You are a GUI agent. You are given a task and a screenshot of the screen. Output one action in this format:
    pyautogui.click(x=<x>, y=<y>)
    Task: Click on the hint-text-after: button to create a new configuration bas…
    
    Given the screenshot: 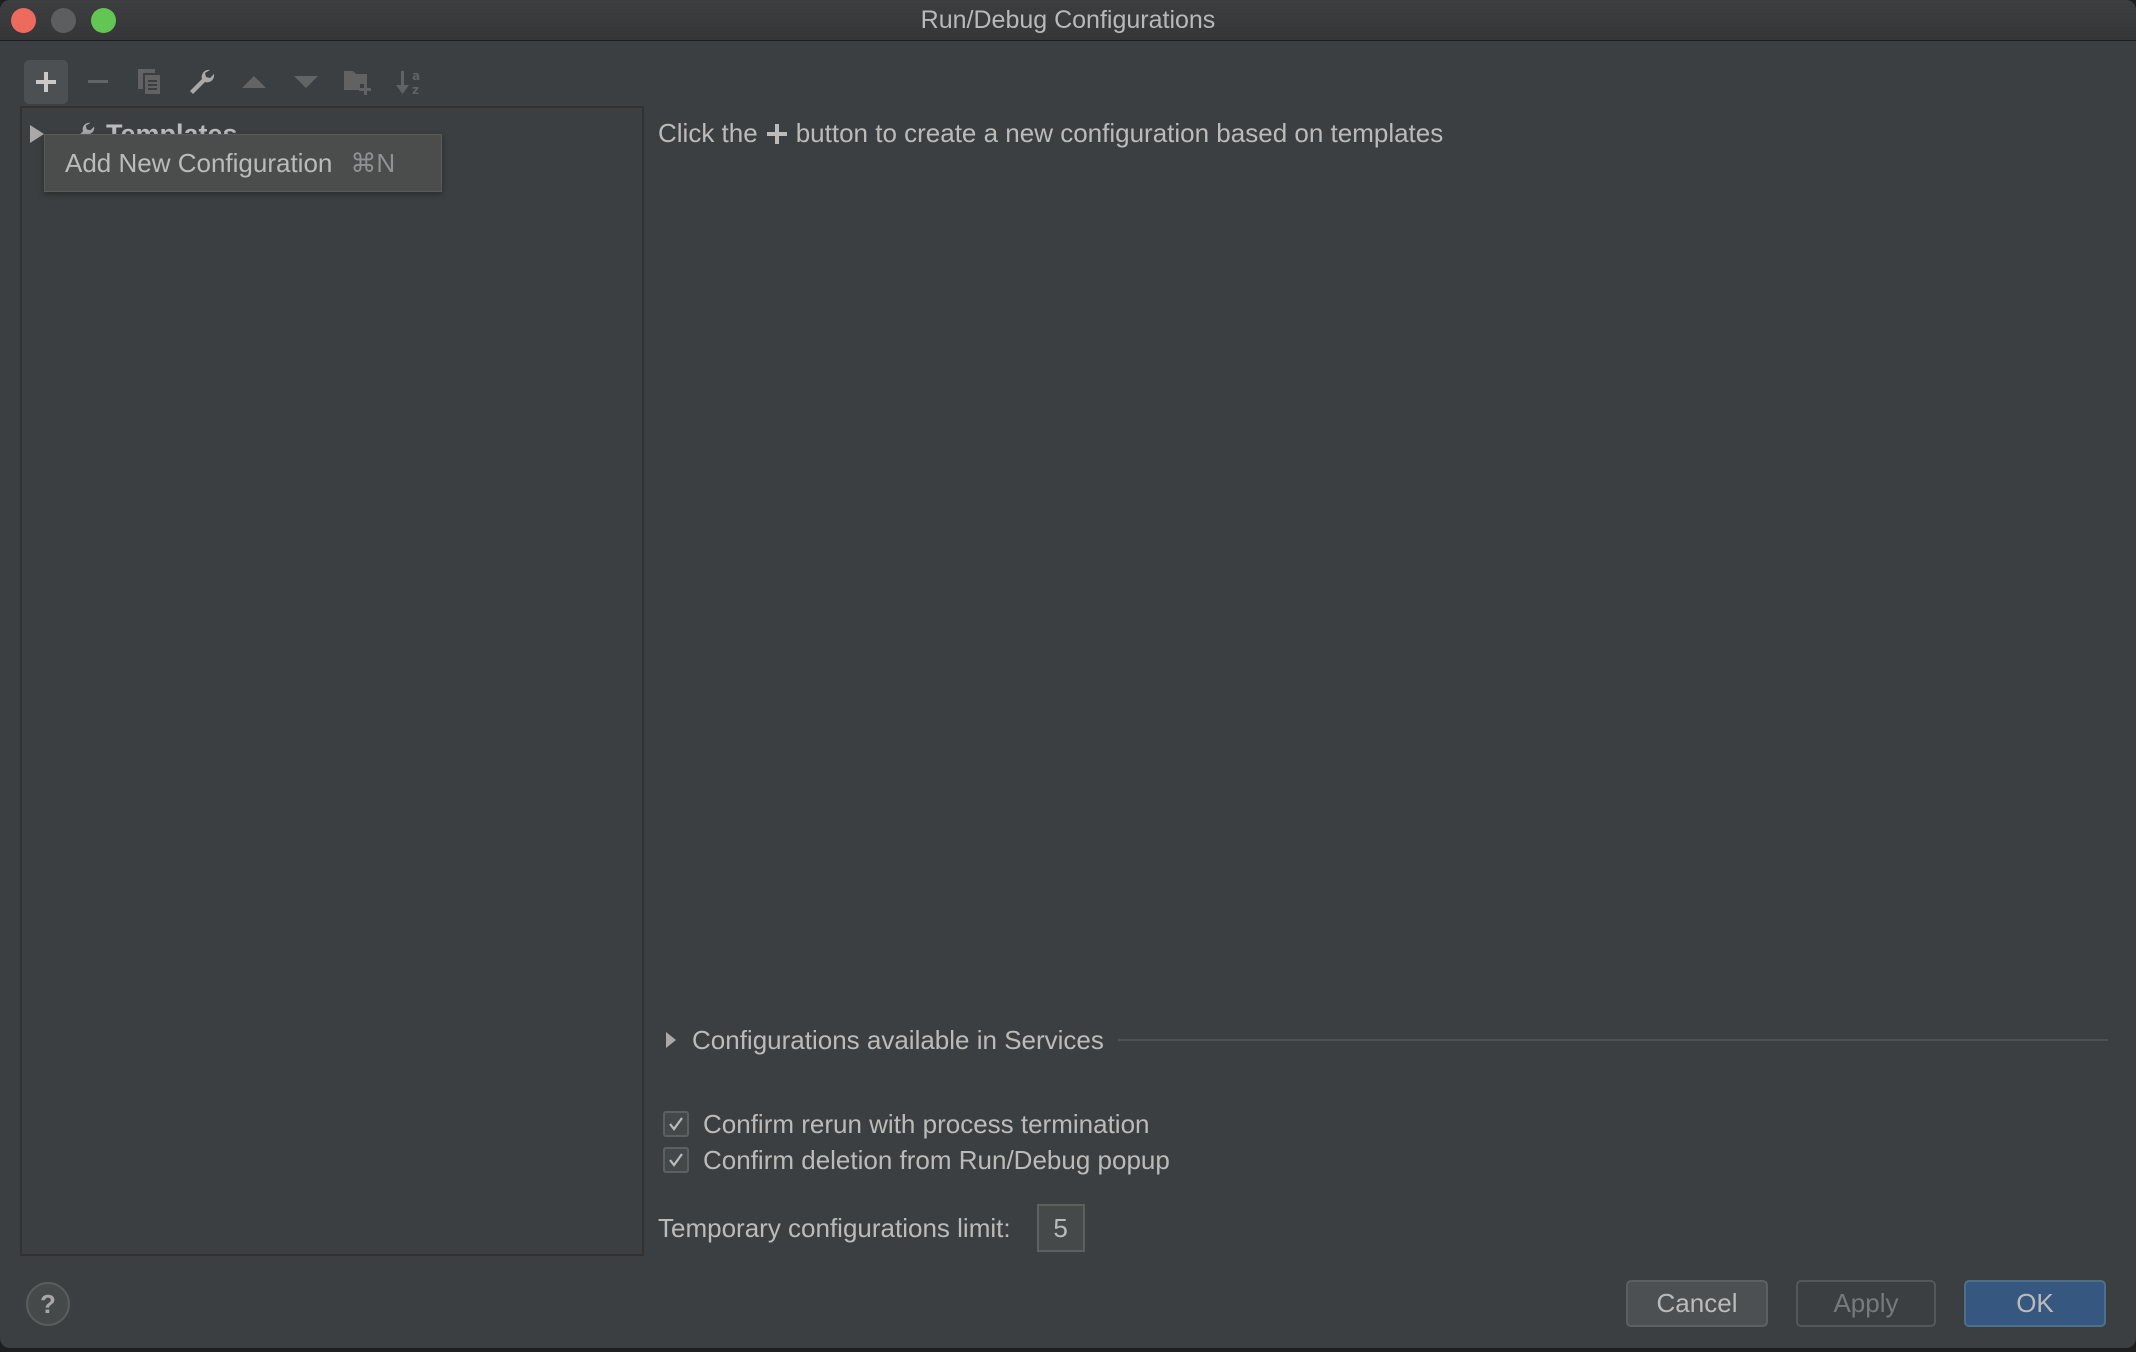 What is the action you would take?
    pyautogui.click(x=1119, y=133)
    